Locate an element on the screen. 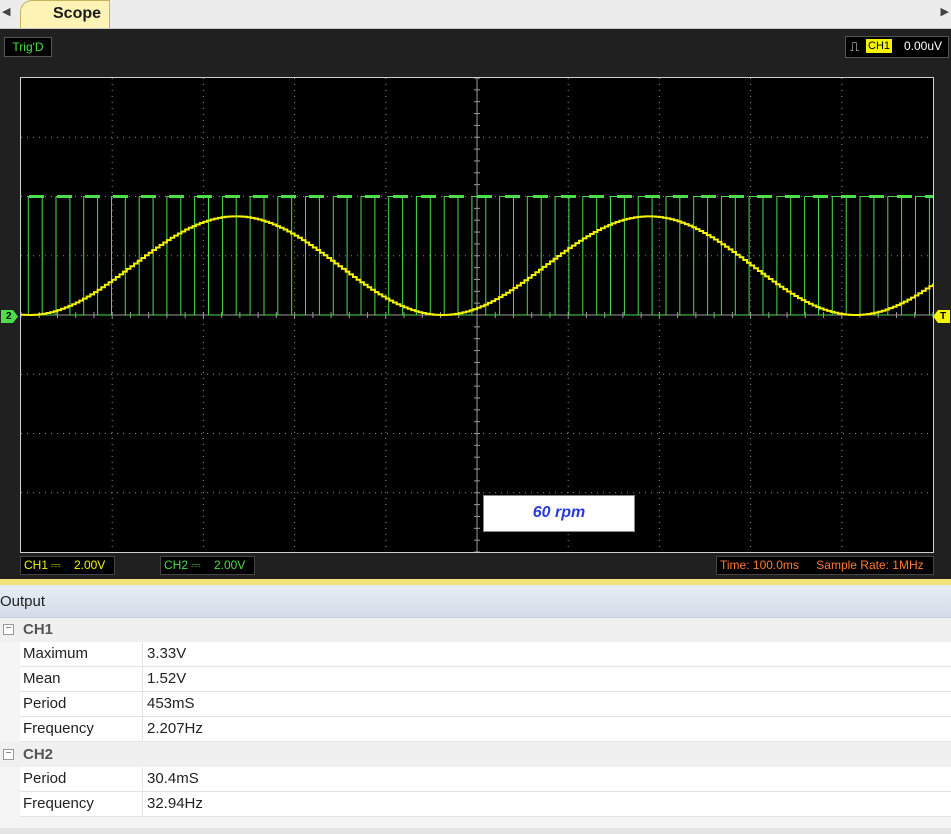 The width and height of the screenshot is (951, 834). trigger-level: 0.00uV is located at coordinates (923, 46).